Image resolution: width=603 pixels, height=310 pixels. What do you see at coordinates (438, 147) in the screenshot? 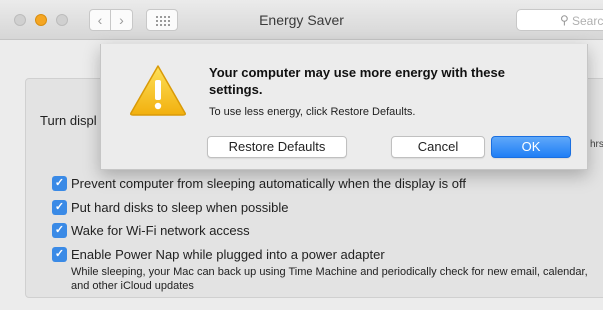
I see `cancel-button: Cancel` at bounding box center [438, 147].